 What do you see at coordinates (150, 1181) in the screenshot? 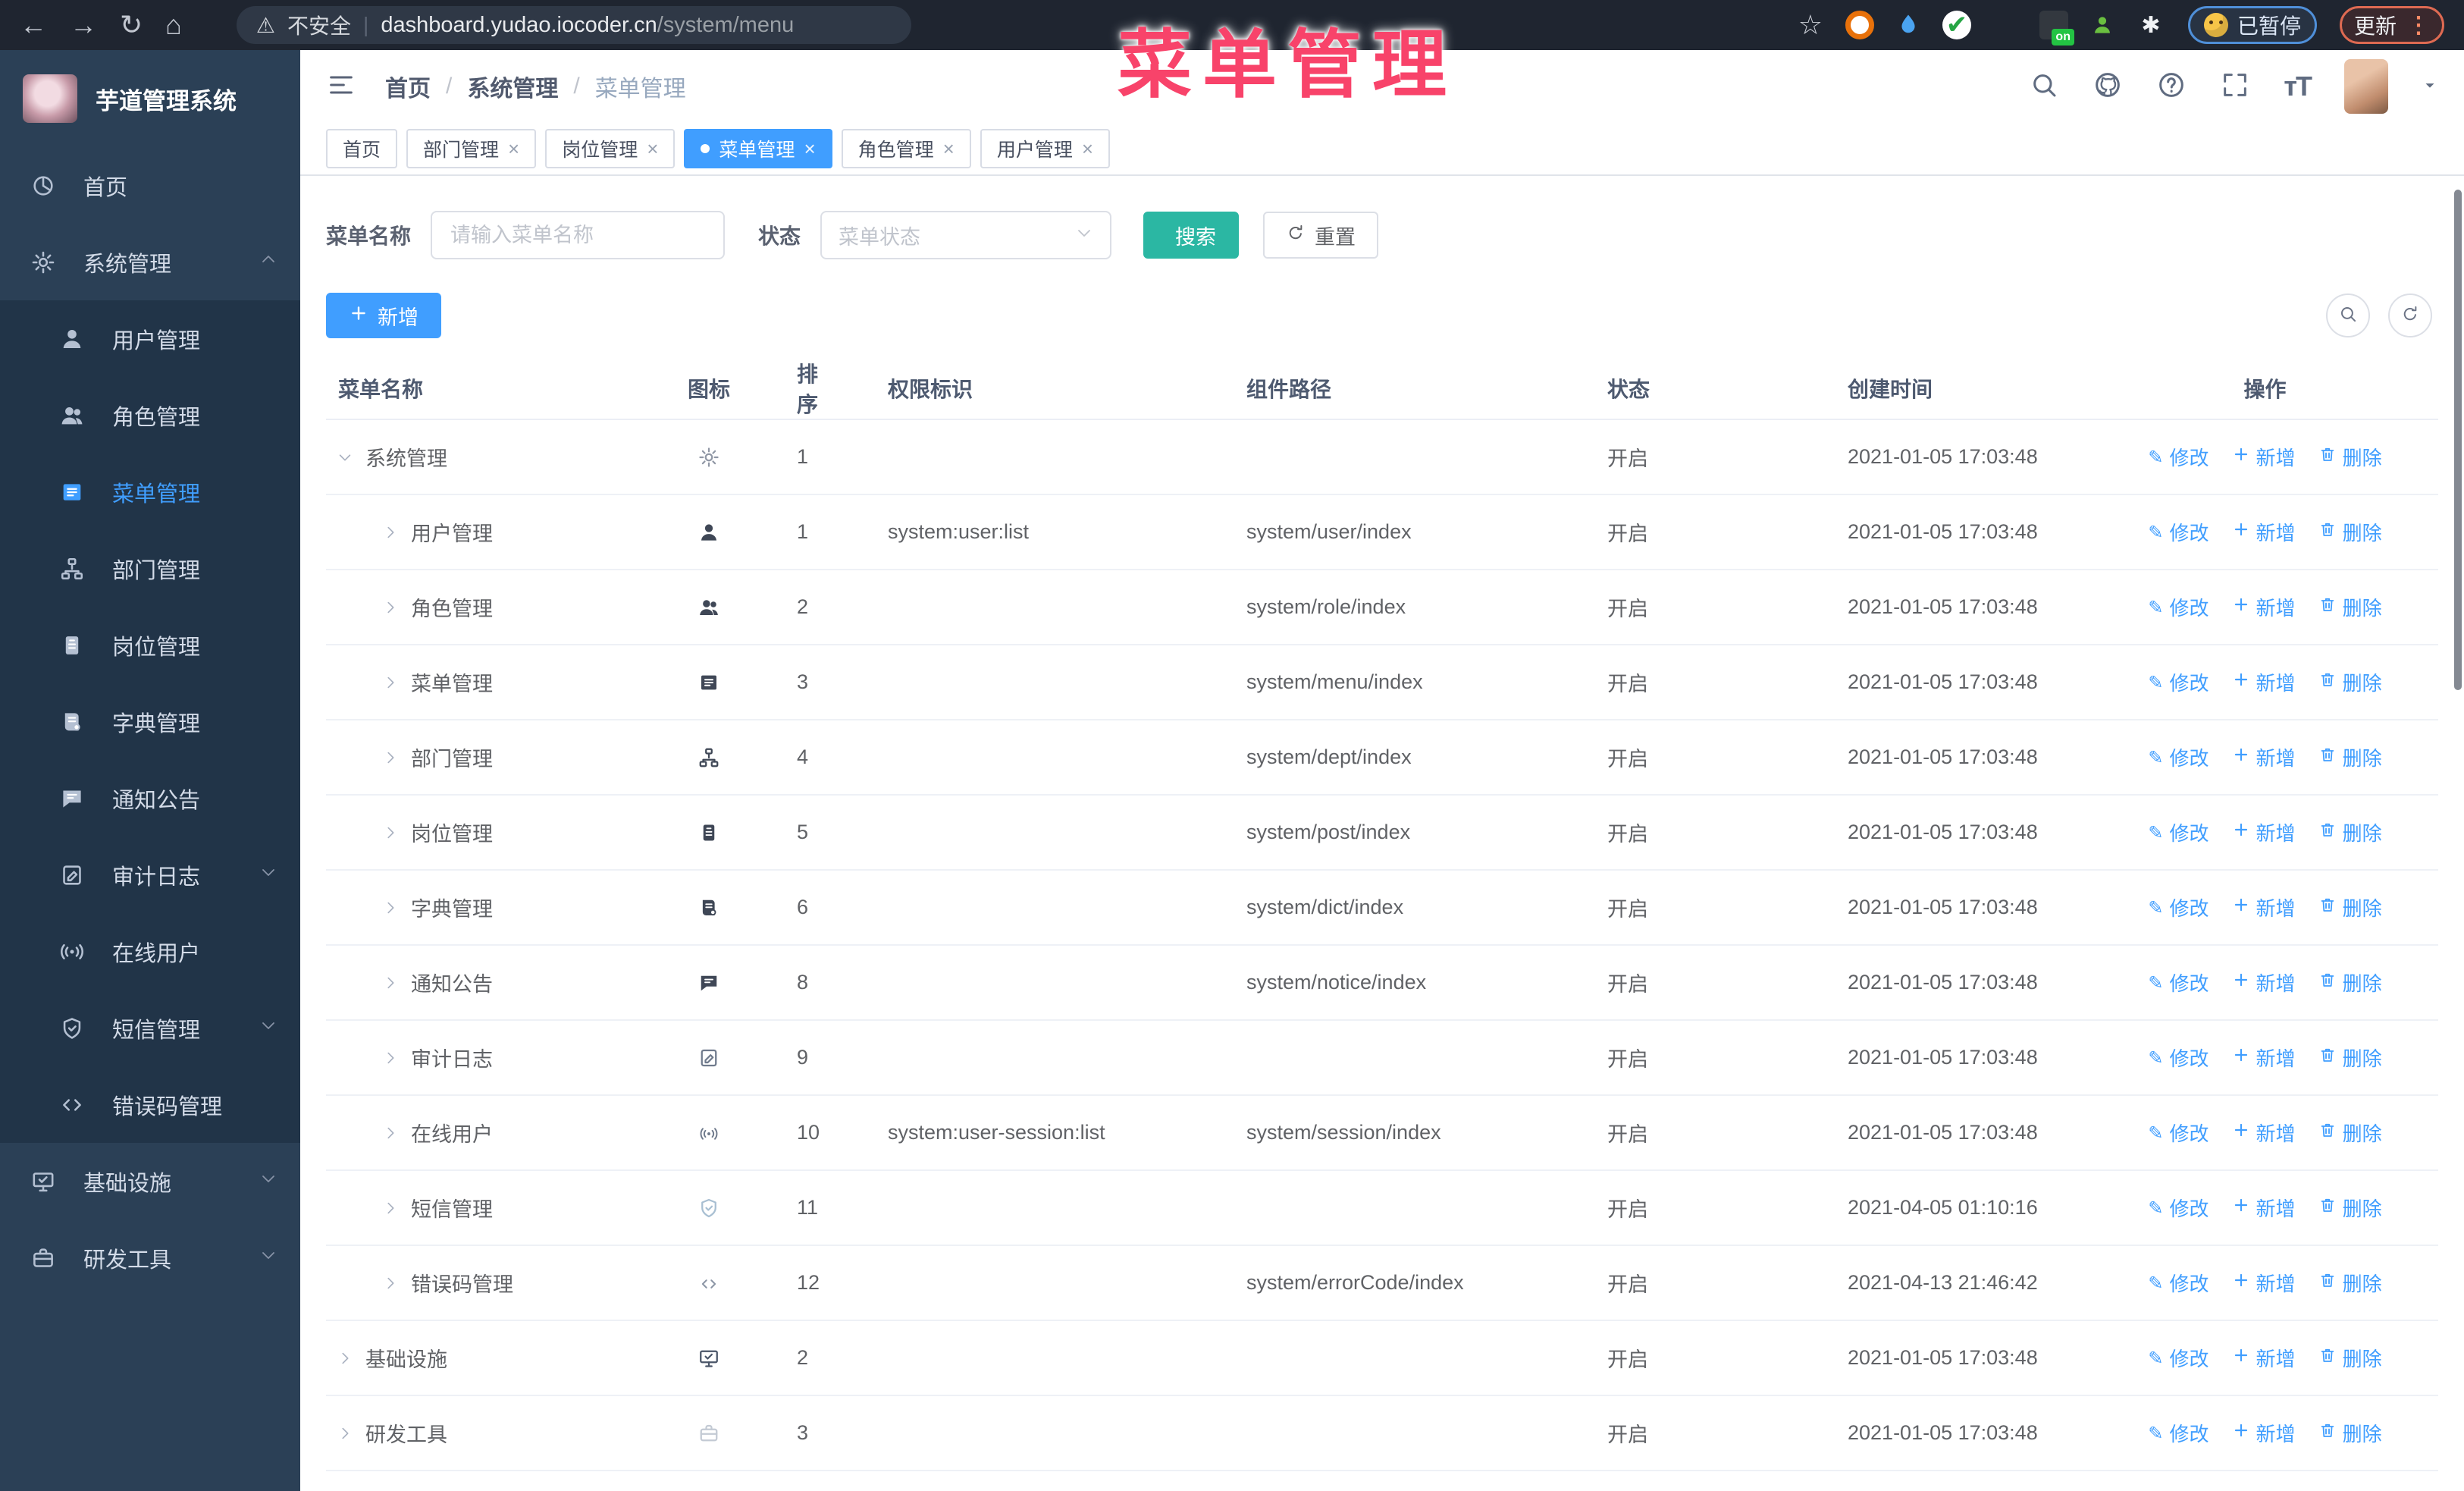
I see `sidebar-item-基础设施: 基础设施` at bounding box center [150, 1181].